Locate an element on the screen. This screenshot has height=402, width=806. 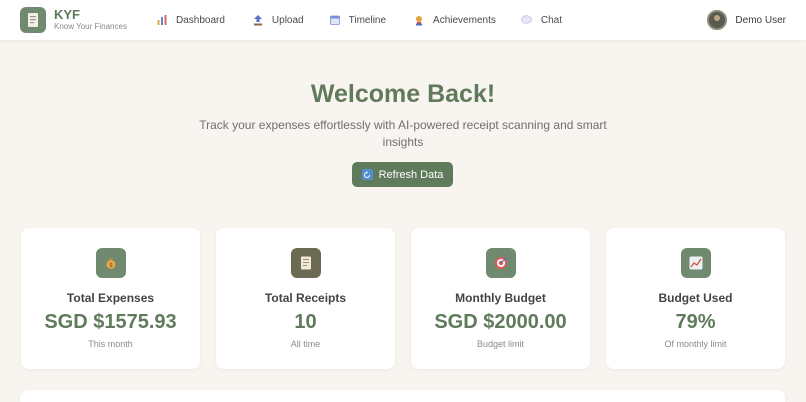
nav-item-upload: Upload is located at coordinates (278, 20).